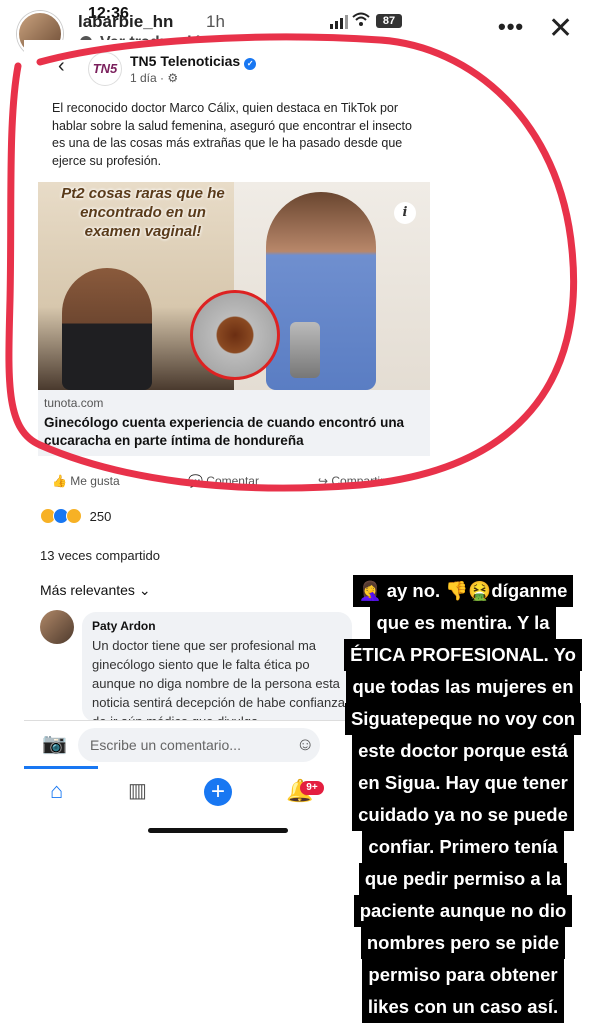  I want to click on notifications-badge: 9+, so click(312, 788).